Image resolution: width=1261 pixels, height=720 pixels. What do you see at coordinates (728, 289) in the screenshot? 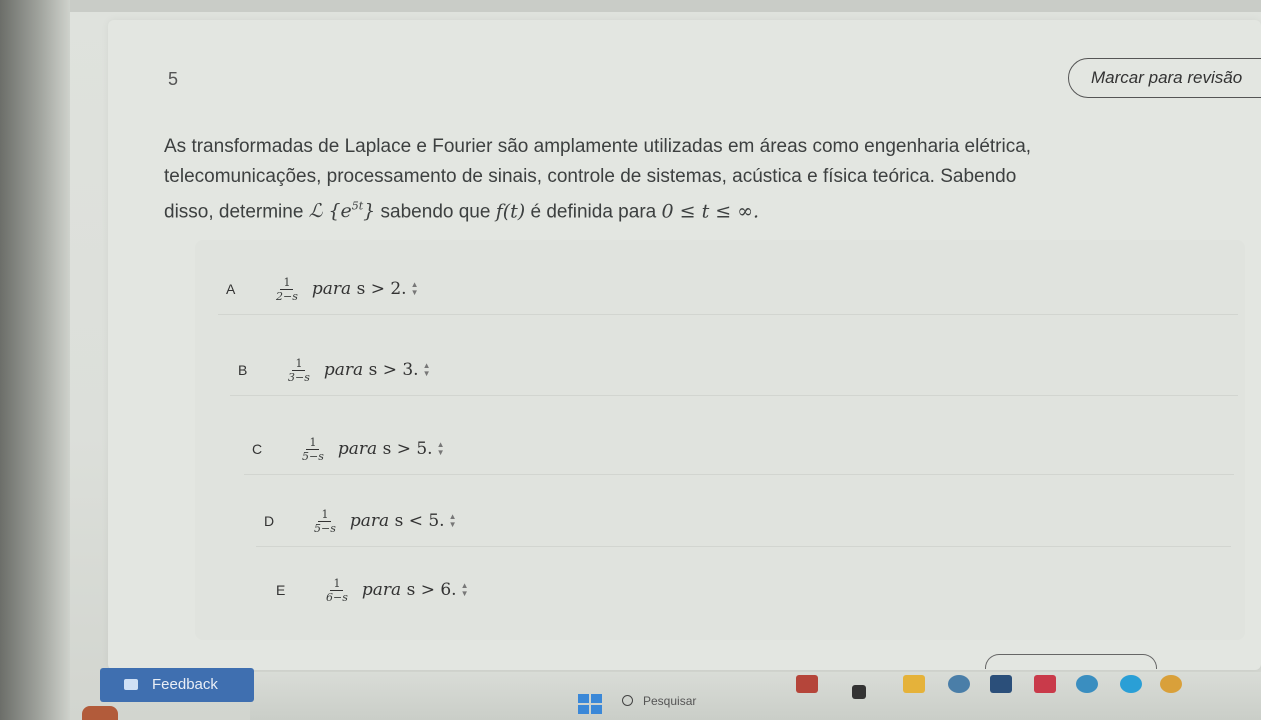
I see `option-a: A 1 2−s para s > 2. ▲ ▼` at bounding box center [728, 289].